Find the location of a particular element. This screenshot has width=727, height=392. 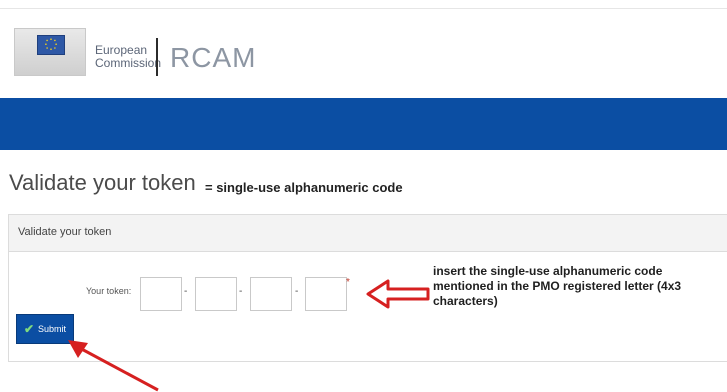

panel-heading: Validate your token is located at coordinates (65, 232).